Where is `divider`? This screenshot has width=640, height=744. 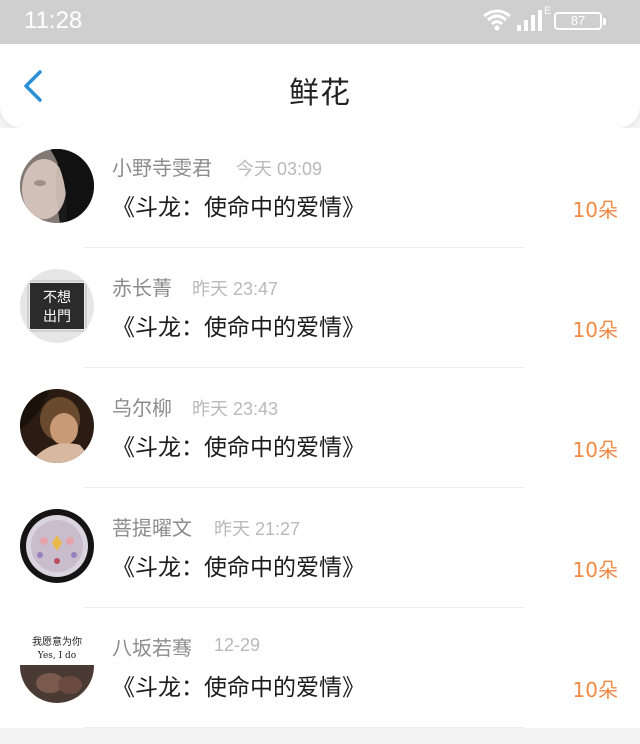 divider is located at coordinates (304, 727).